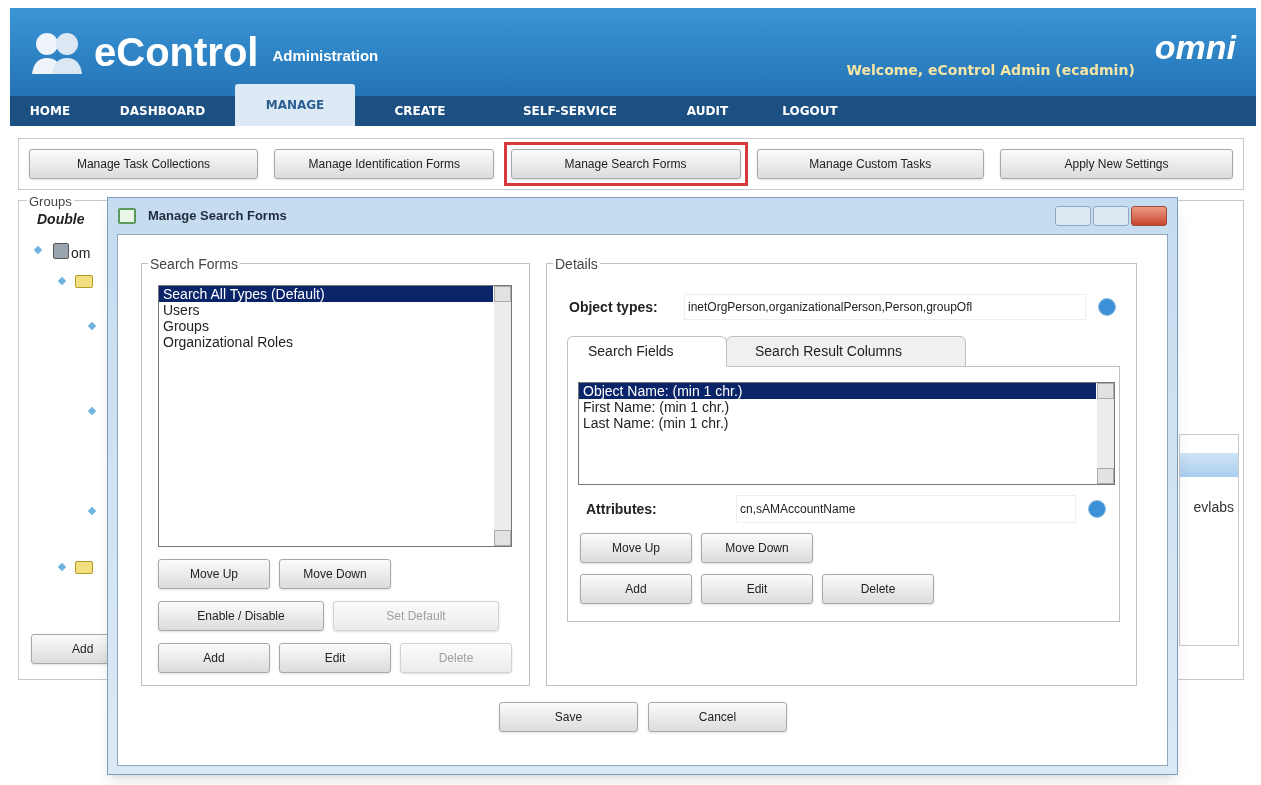  What do you see at coordinates (176, 52) in the screenshot?
I see `product-title: eControl` at bounding box center [176, 52].